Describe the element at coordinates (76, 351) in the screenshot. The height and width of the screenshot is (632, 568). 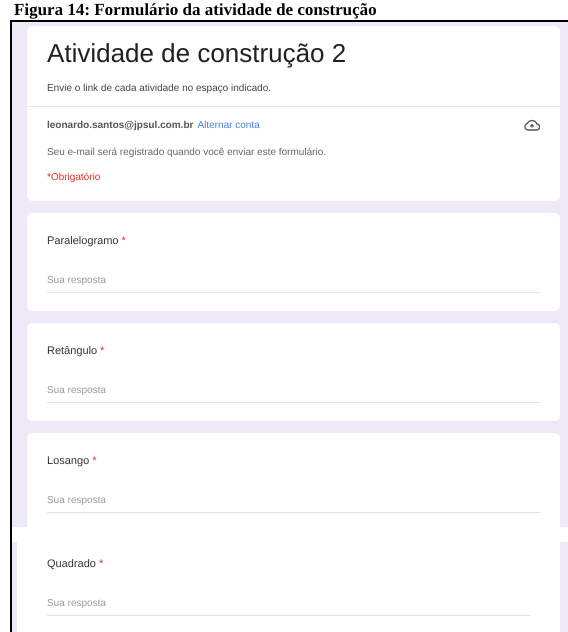
I see `question-label: Retângulo *` at that location.